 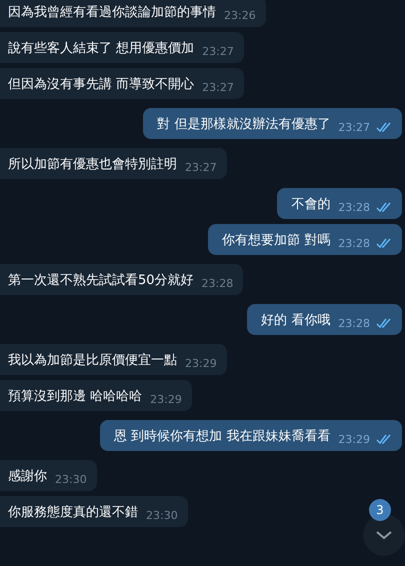 What do you see at coordinates (222, 437) in the screenshot?
I see `message-text: 恩 到時候你有想加 我在跟妹妹喬看看` at bounding box center [222, 437].